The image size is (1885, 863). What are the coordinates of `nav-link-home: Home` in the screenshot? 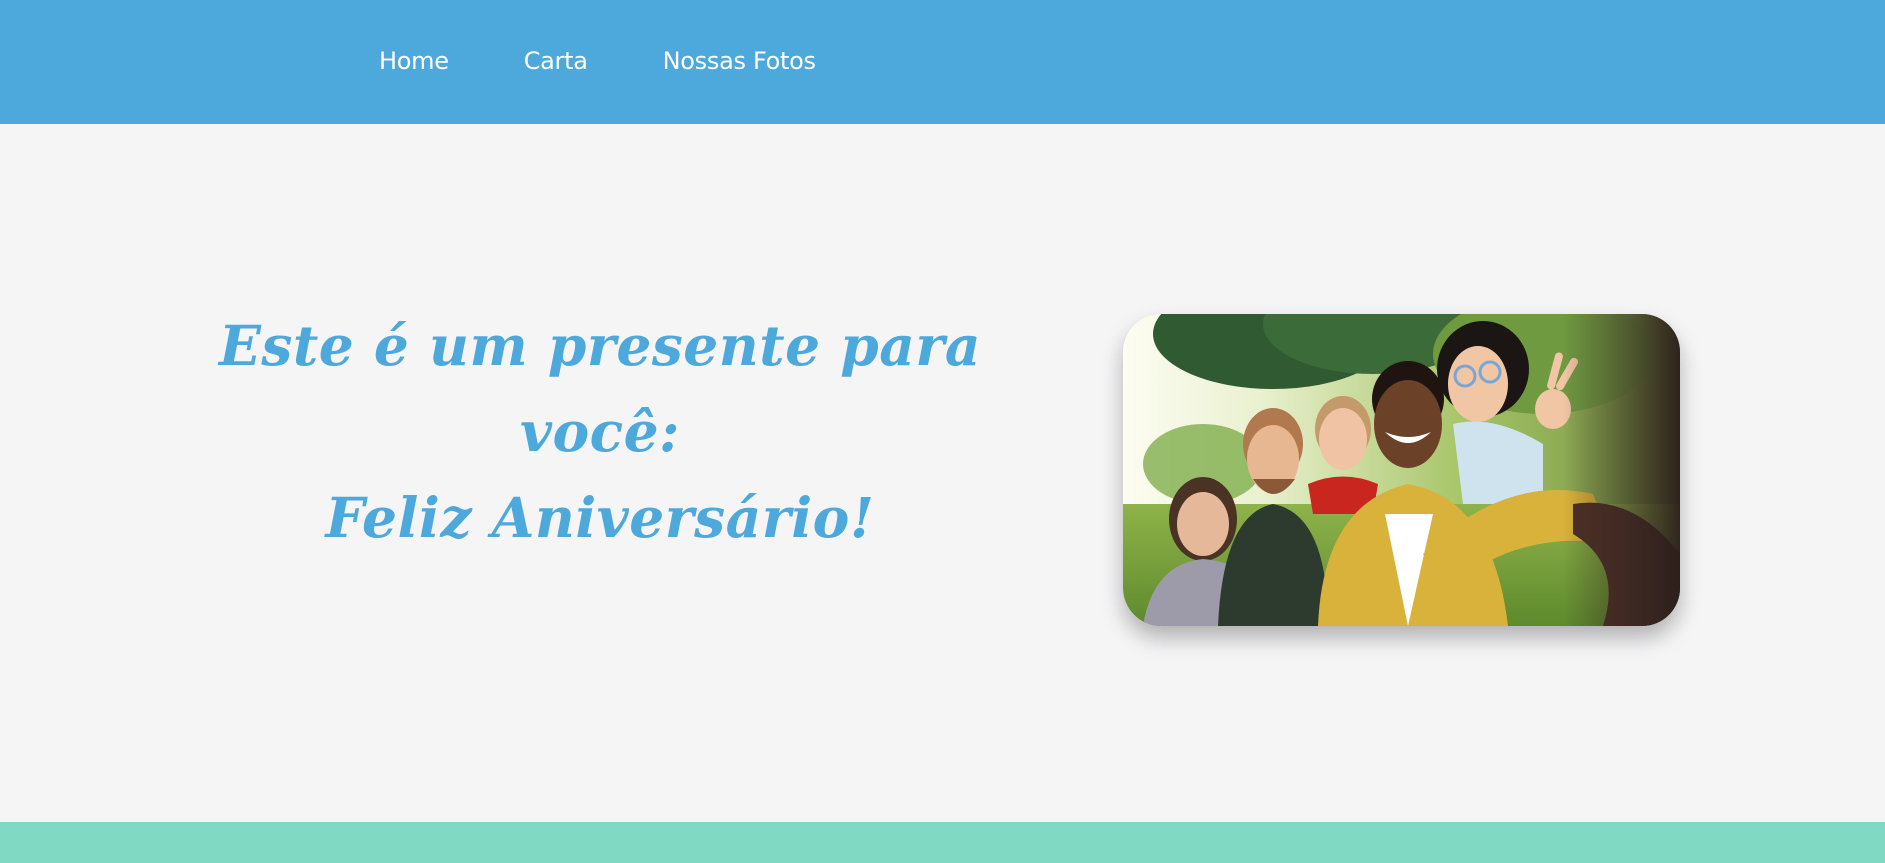 It's located at (414, 61).